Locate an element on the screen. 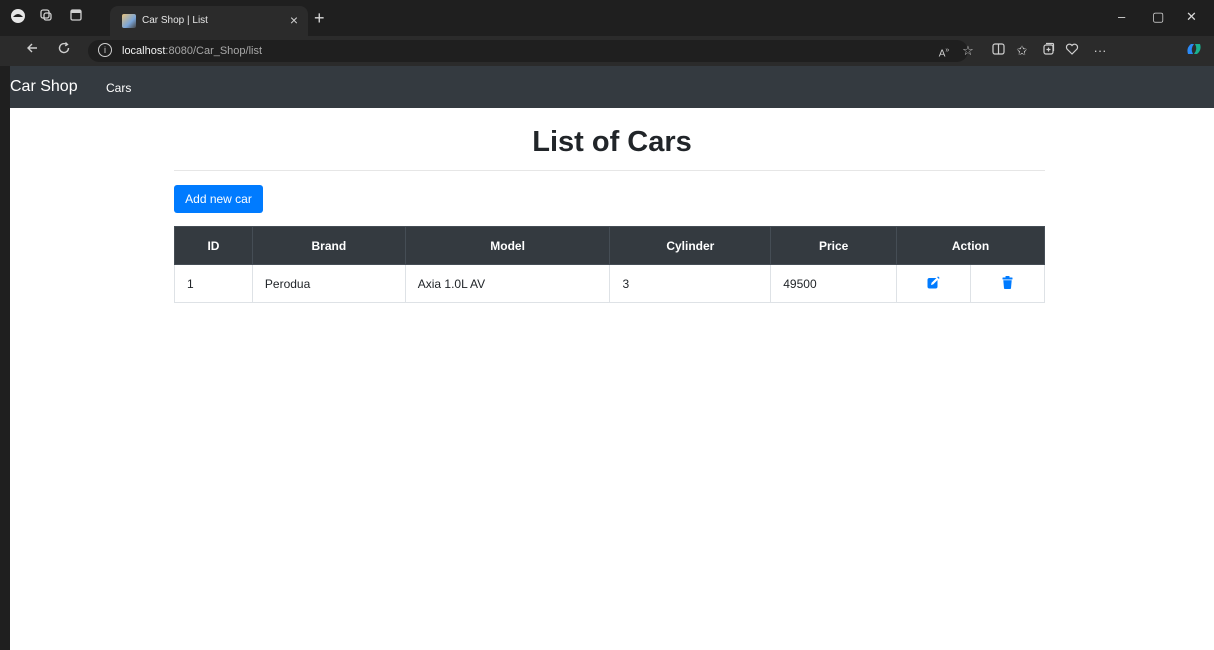 This screenshot has width=1214, height=650. back-arrow-icon is located at coordinates (32, 51).